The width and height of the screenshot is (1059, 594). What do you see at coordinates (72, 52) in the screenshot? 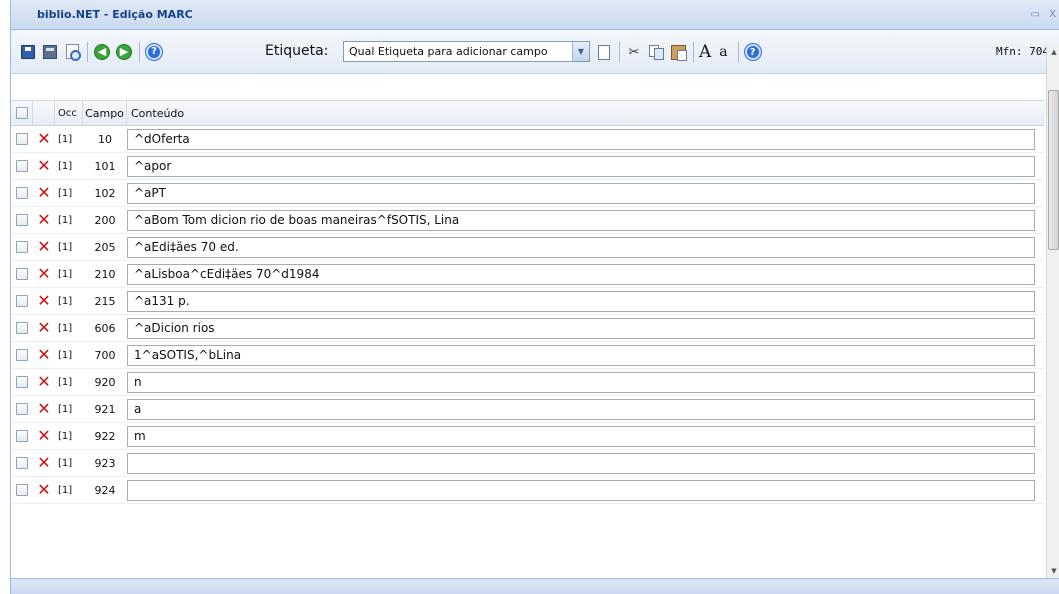
I see `preview-button` at bounding box center [72, 52].